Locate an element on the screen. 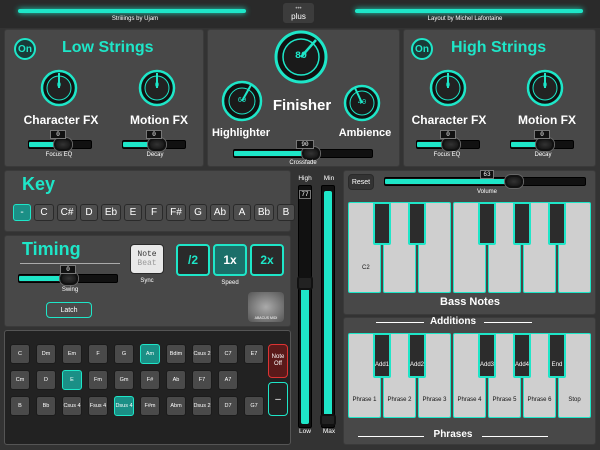 This screenshot has width=600, height=450. note-off-button: Note Off is located at coordinates (278, 361).